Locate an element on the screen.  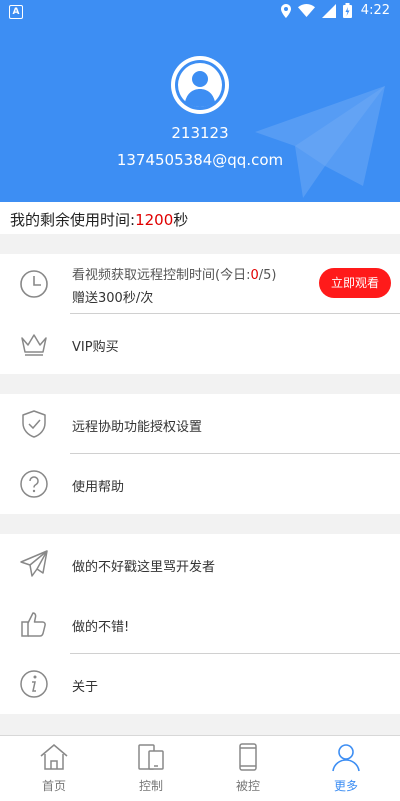
nav-item-controlled: 被控 is located at coordinates (248, 768).